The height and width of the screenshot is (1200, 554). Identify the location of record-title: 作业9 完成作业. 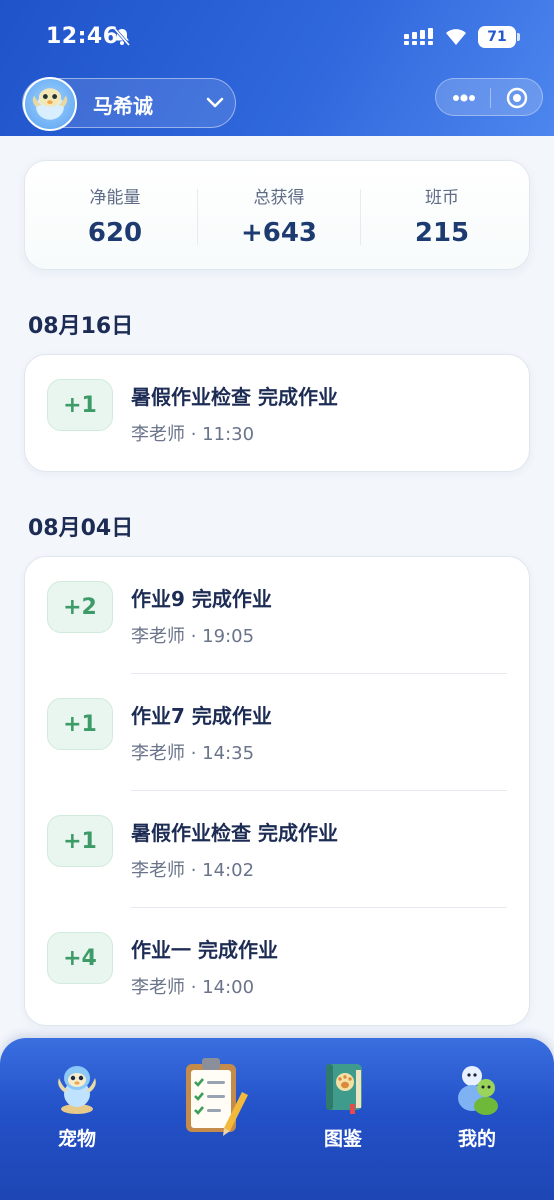
(201, 599).